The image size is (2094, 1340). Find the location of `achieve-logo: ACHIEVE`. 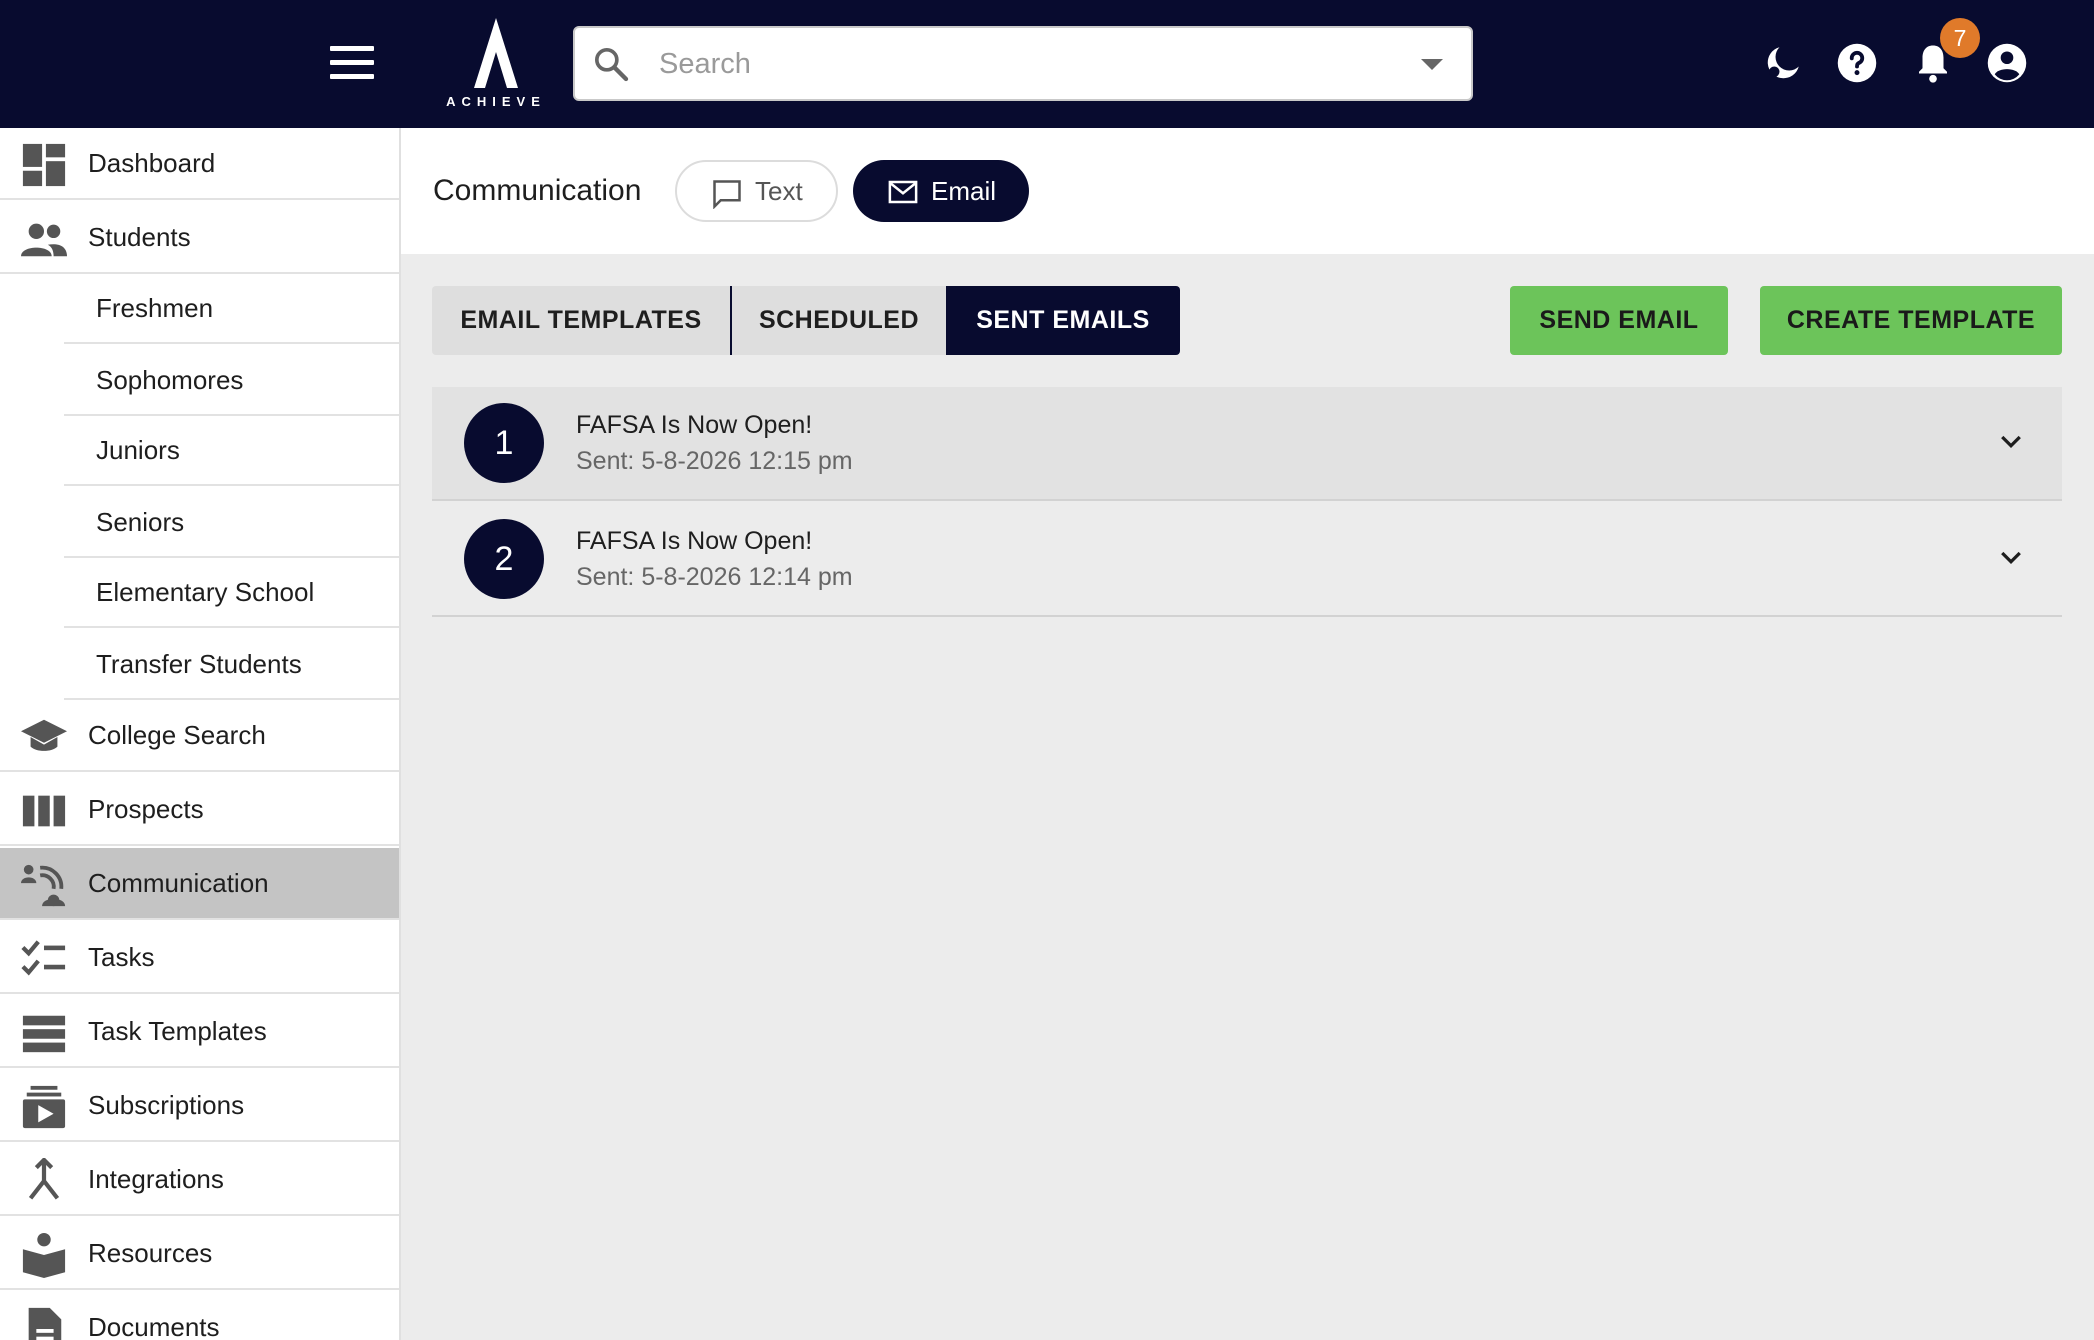

achieve-logo: ACHIEVE is located at coordinates (496, 66).